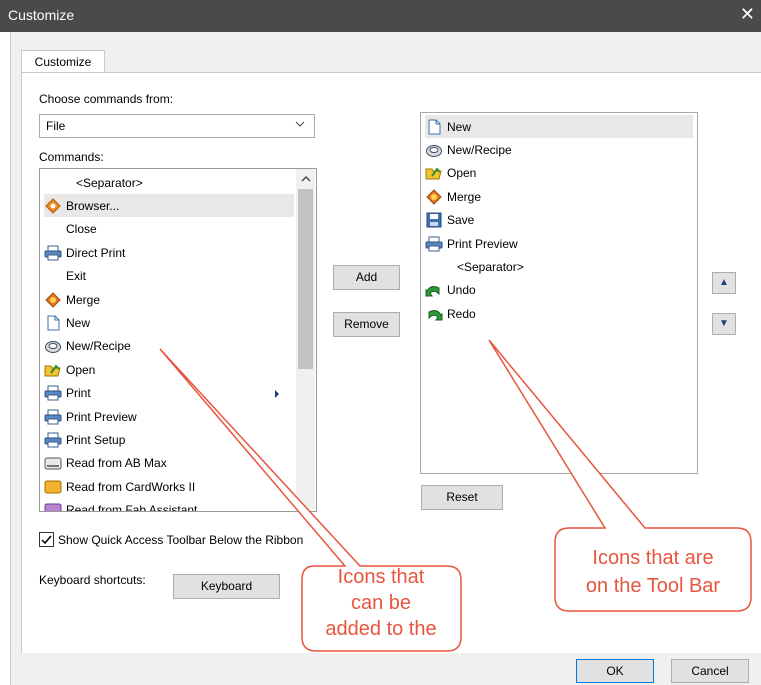 Image resolution: width=761 pixels, height=685 pixels. Describe the element at coordinates (652, 558) in the screenshot. I see `right-callout-line1: Icons that are` at that location.